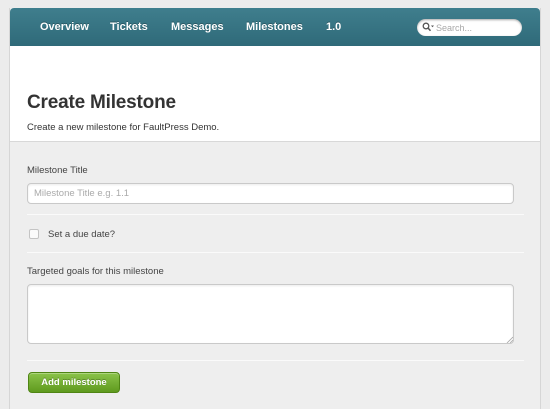 The image size is (550, 409). What do you see at coordinates (270, 314) in the screenshot?
I see `goals-textarea` at bounding box center [270, 314].